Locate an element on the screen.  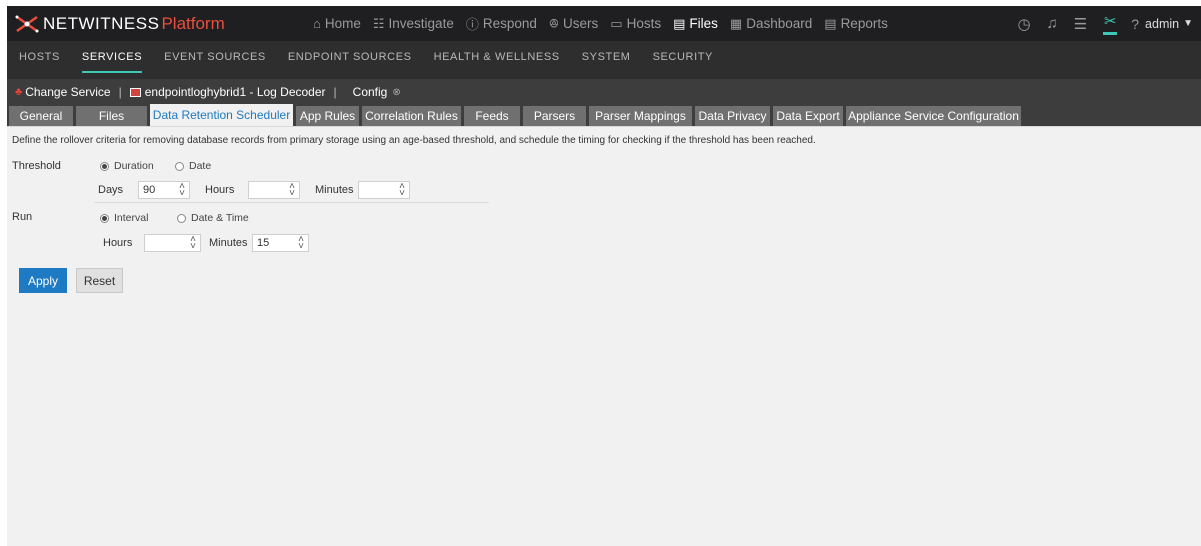
user-menu: ? admin ▼ is located at coordinates (1162, 24).